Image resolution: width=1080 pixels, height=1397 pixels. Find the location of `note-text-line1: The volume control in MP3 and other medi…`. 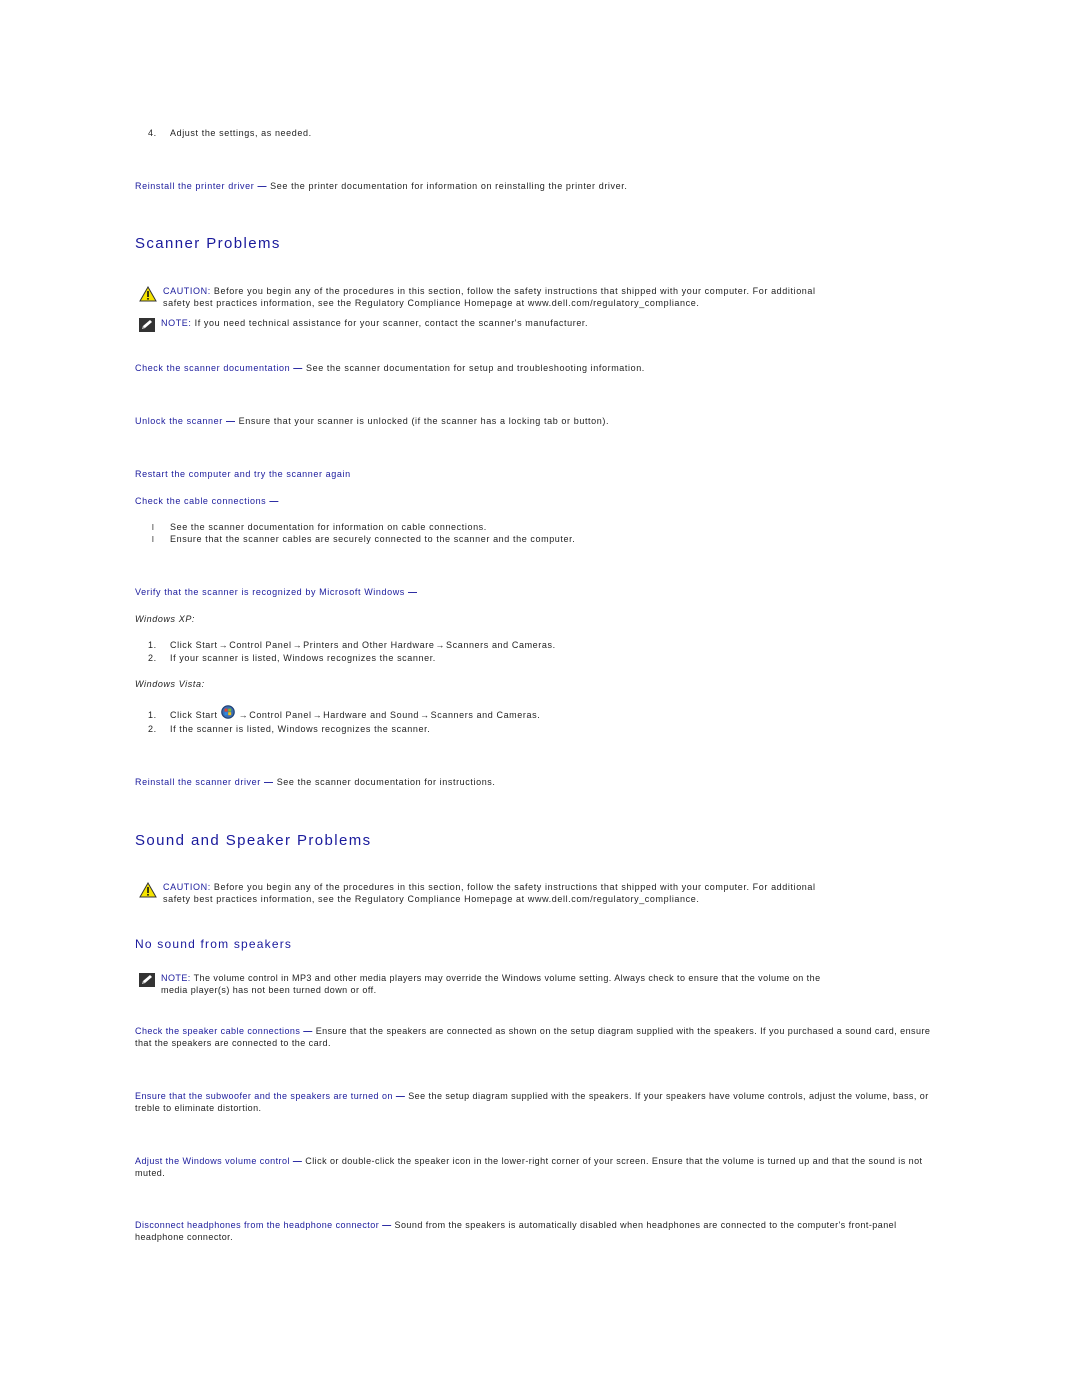

note-text-line1: The volume control in MP3 and other medi… is located at coordinates (507, 978).